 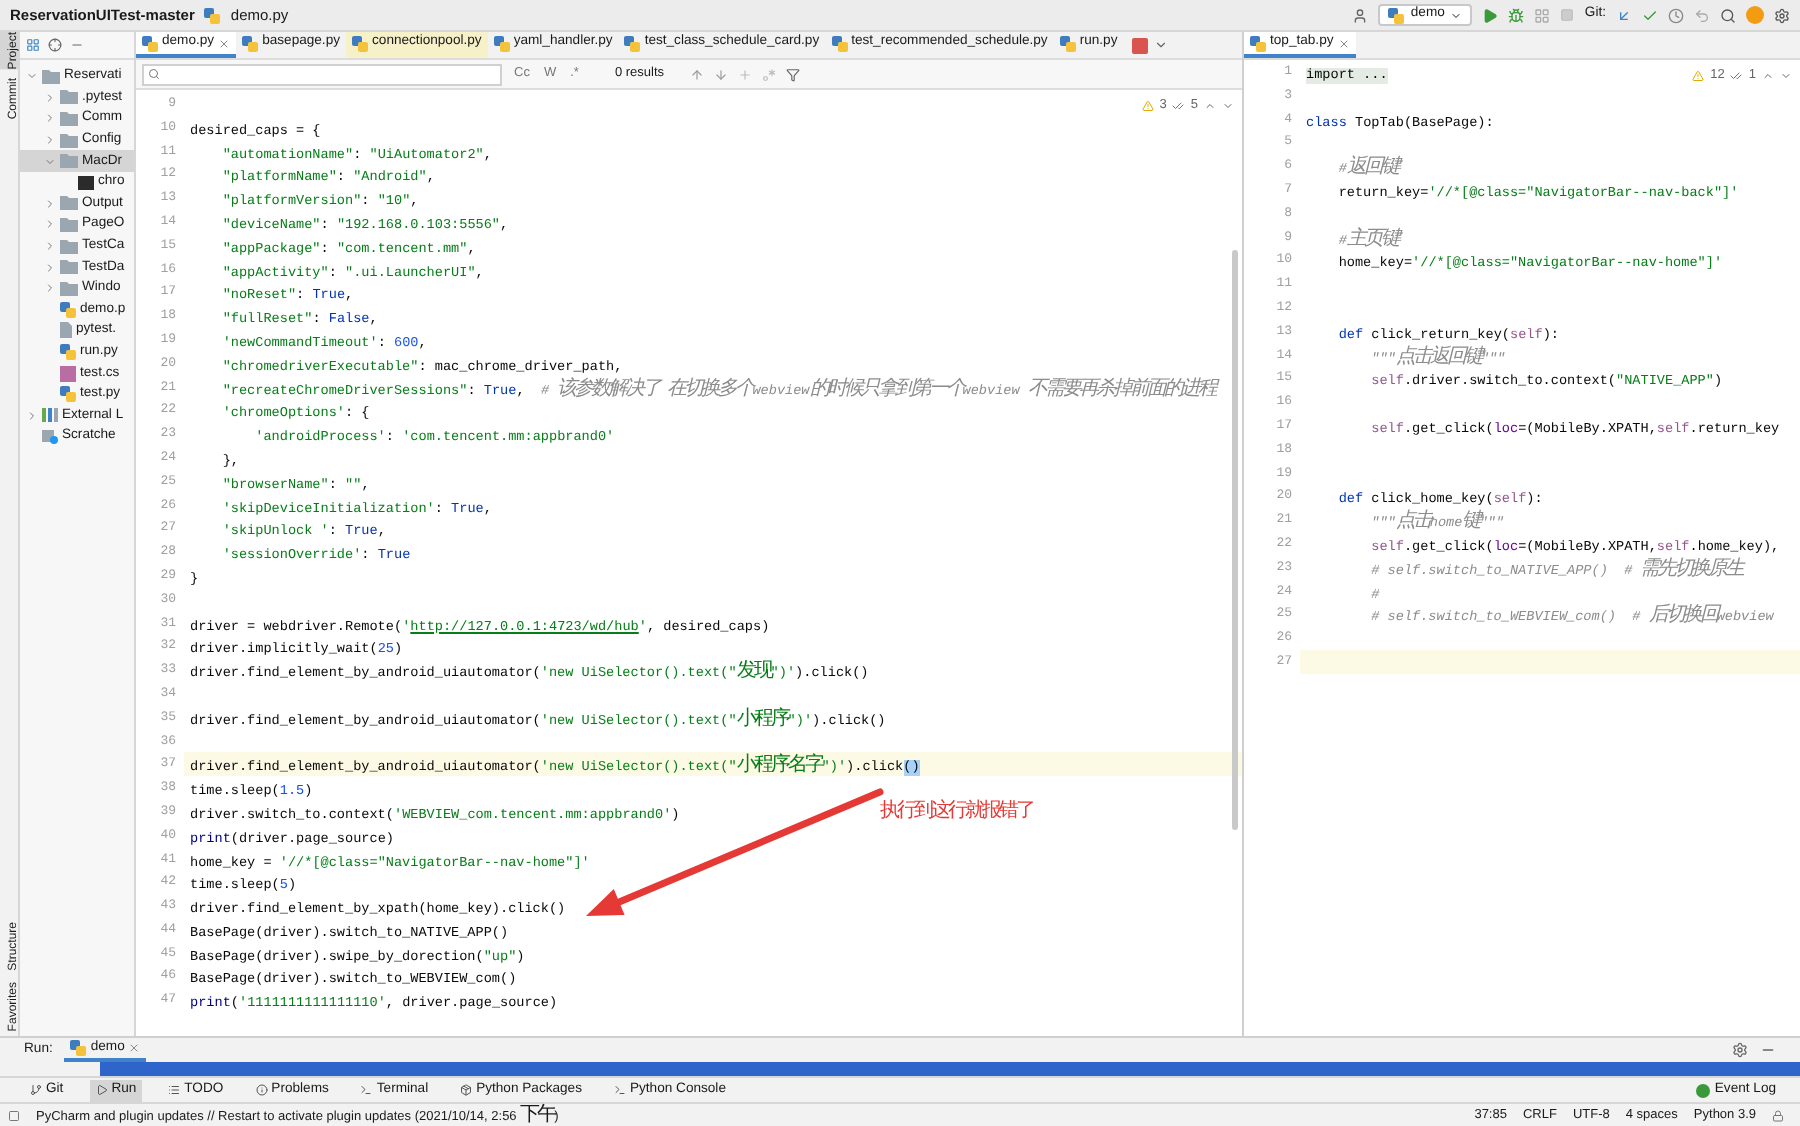 What do you see at coordinates (1650, 15) in the screenshot?
I see `commit-icon` at bounding box center [1650, 15].